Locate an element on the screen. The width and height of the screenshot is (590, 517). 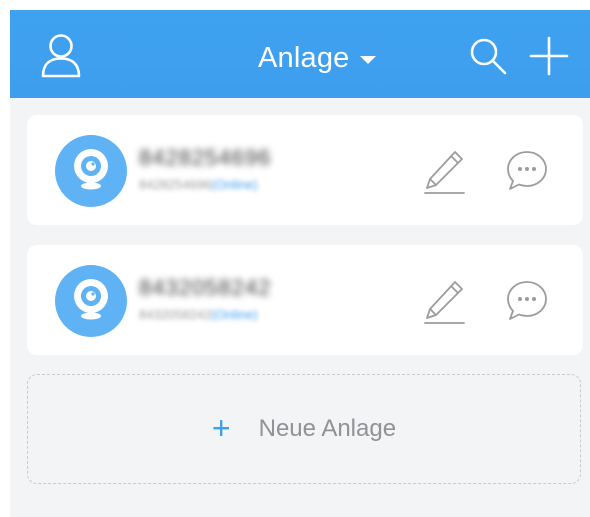
device-subtitle: 8432058242(Online) is located at coordinates (198, 314).